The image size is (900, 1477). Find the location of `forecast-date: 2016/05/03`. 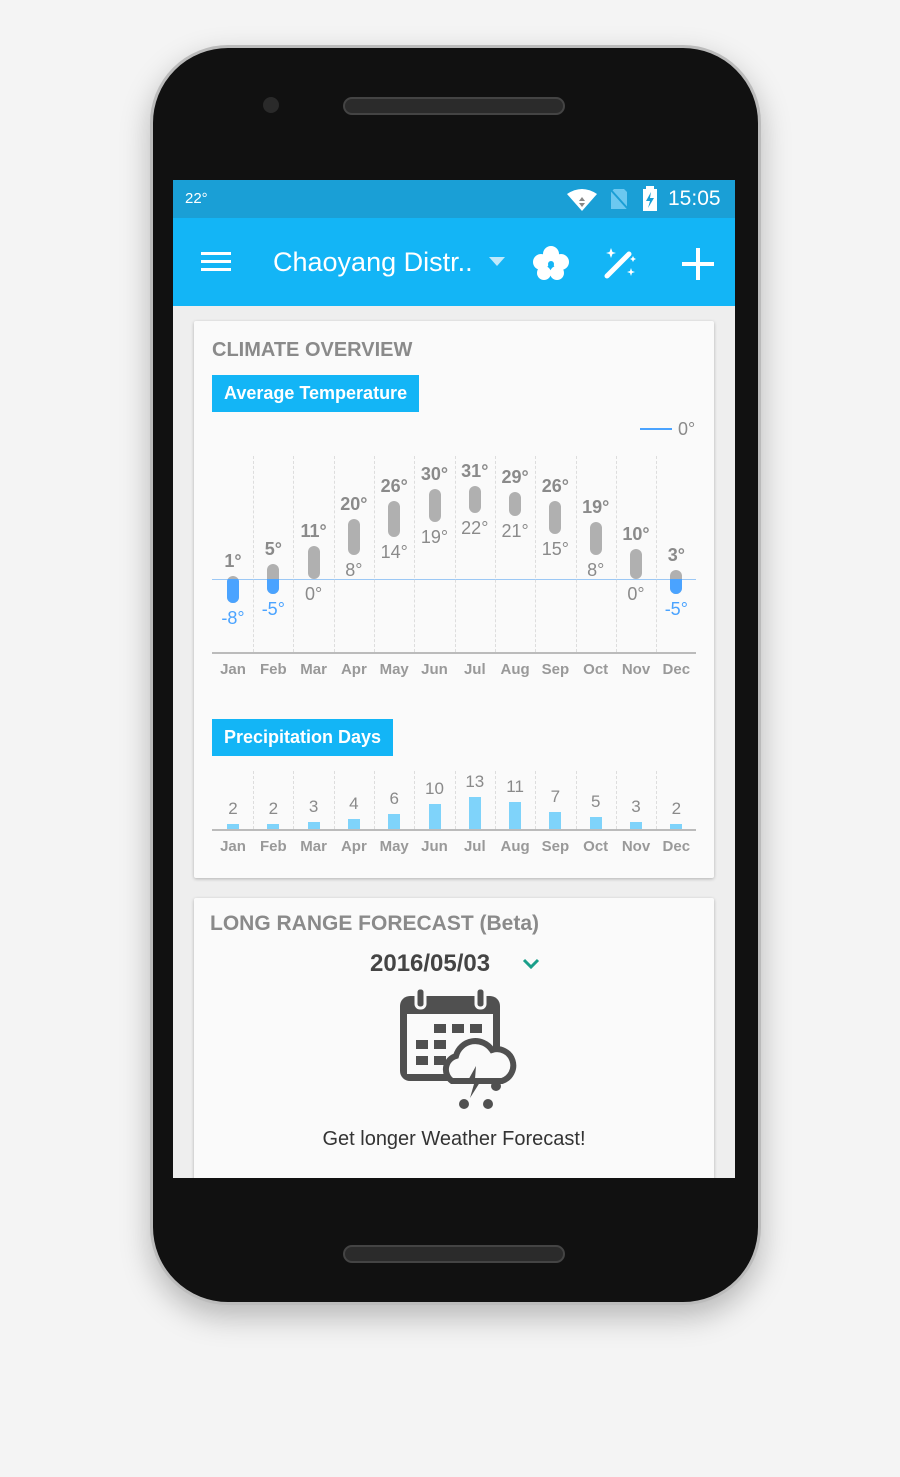

forecast-date: 2016/05/03 is located at coordinates (430, 964).